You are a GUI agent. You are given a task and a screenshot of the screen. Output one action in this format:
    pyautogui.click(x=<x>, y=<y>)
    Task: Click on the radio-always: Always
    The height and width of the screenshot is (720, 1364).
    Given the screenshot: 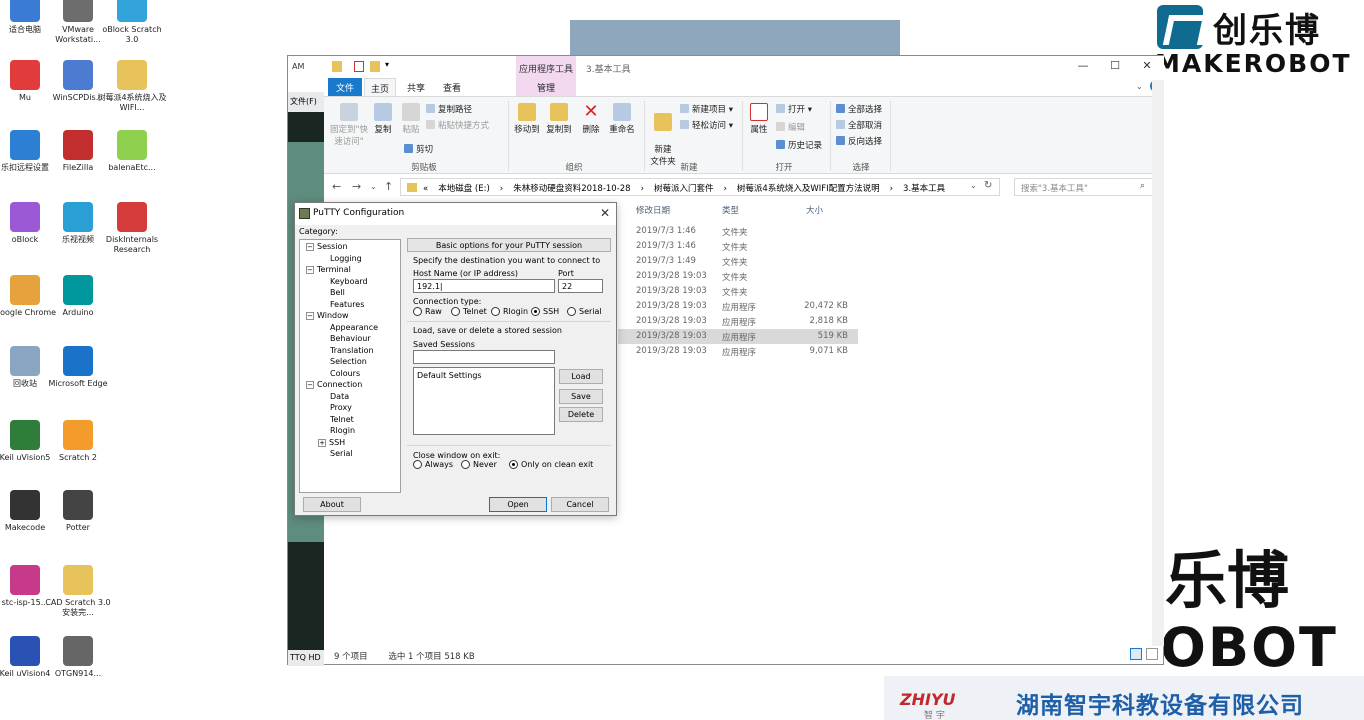 What is the action you would take?
    pyautogui.click(x=433, y=464)
    